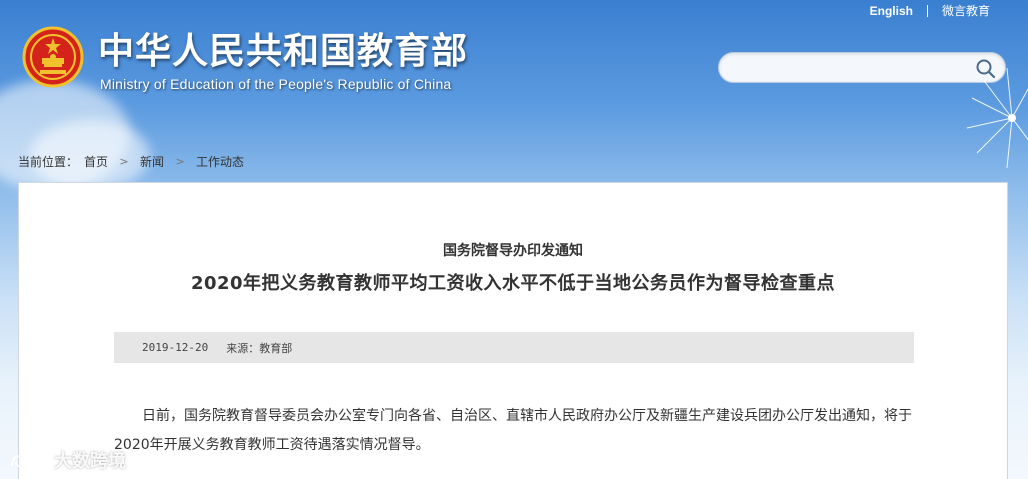 The width and height of the screenshot is (1028, 479). I want to click on breadcrumb: 当前位置： 首页 > 新闻 > 工作动态, so click(131, 161).